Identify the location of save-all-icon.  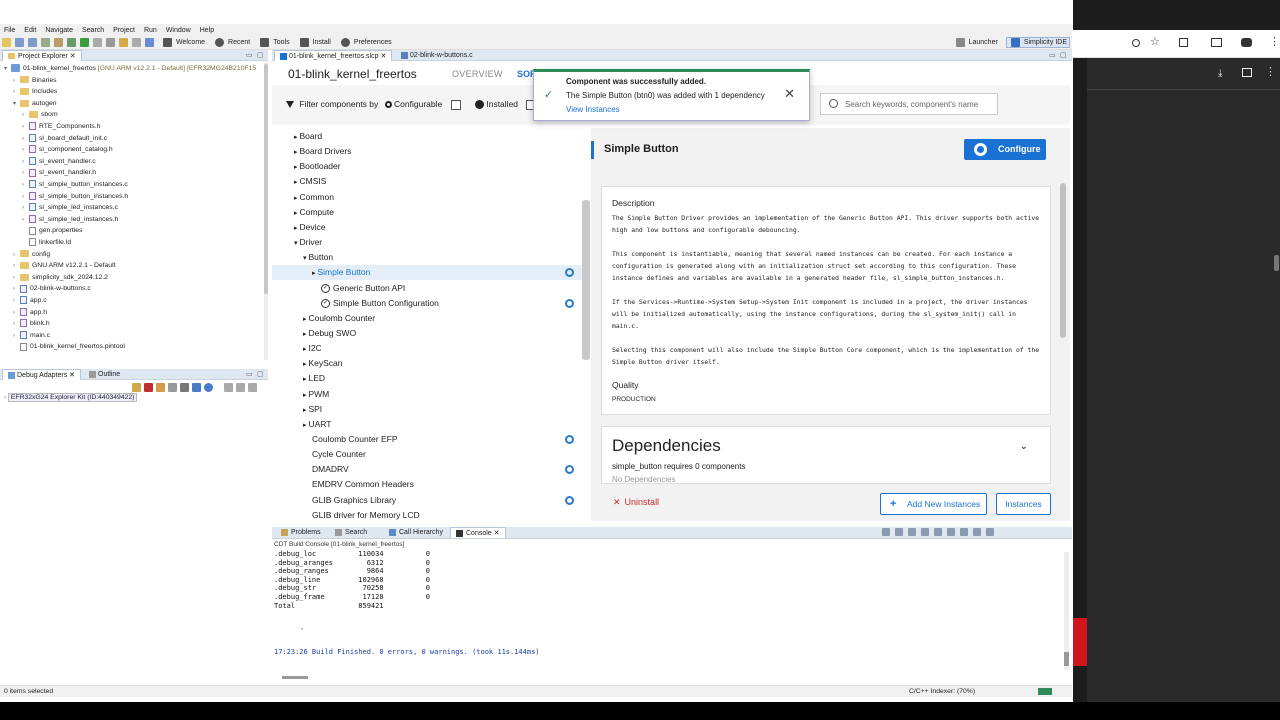
(32, 42).